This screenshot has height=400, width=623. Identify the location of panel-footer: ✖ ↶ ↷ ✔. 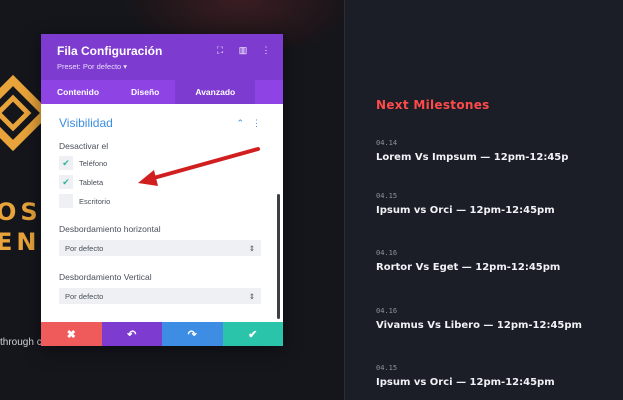
(162, 334).